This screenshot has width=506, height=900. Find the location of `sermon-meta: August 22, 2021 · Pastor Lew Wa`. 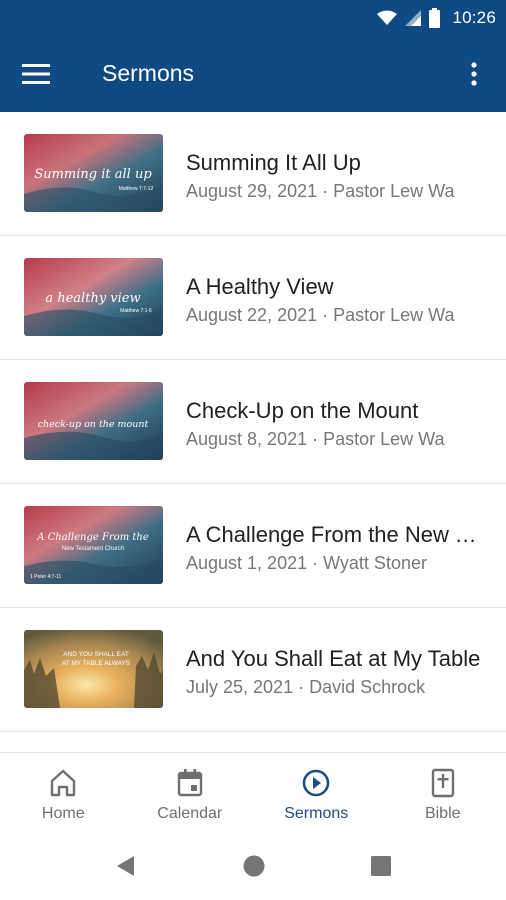

sermon-meta: August 22, 2021 · Pastor Lew Wa is located at coordinates (320, 315).